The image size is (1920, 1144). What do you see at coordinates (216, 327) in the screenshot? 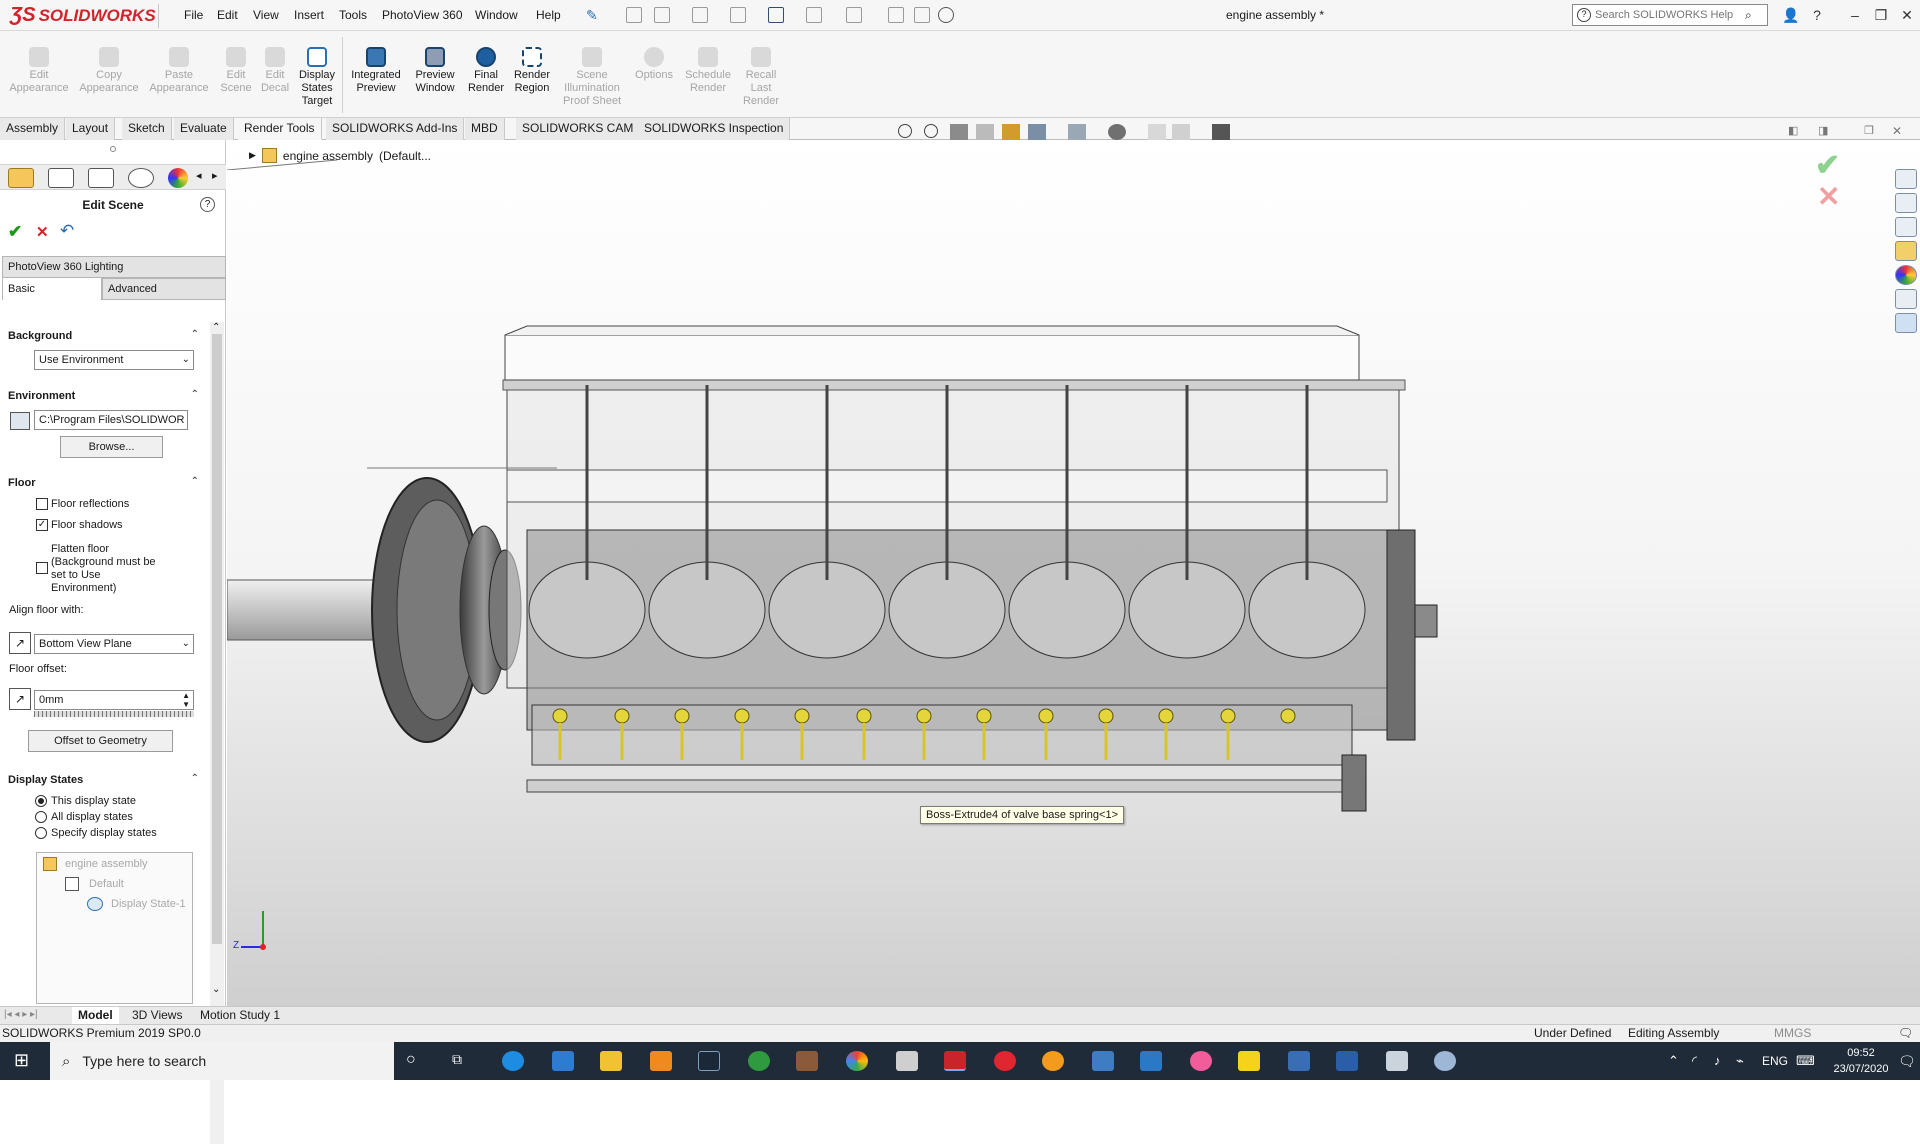
I see `scroll-up-icon: ⌃` at bounding box center [216, 327].